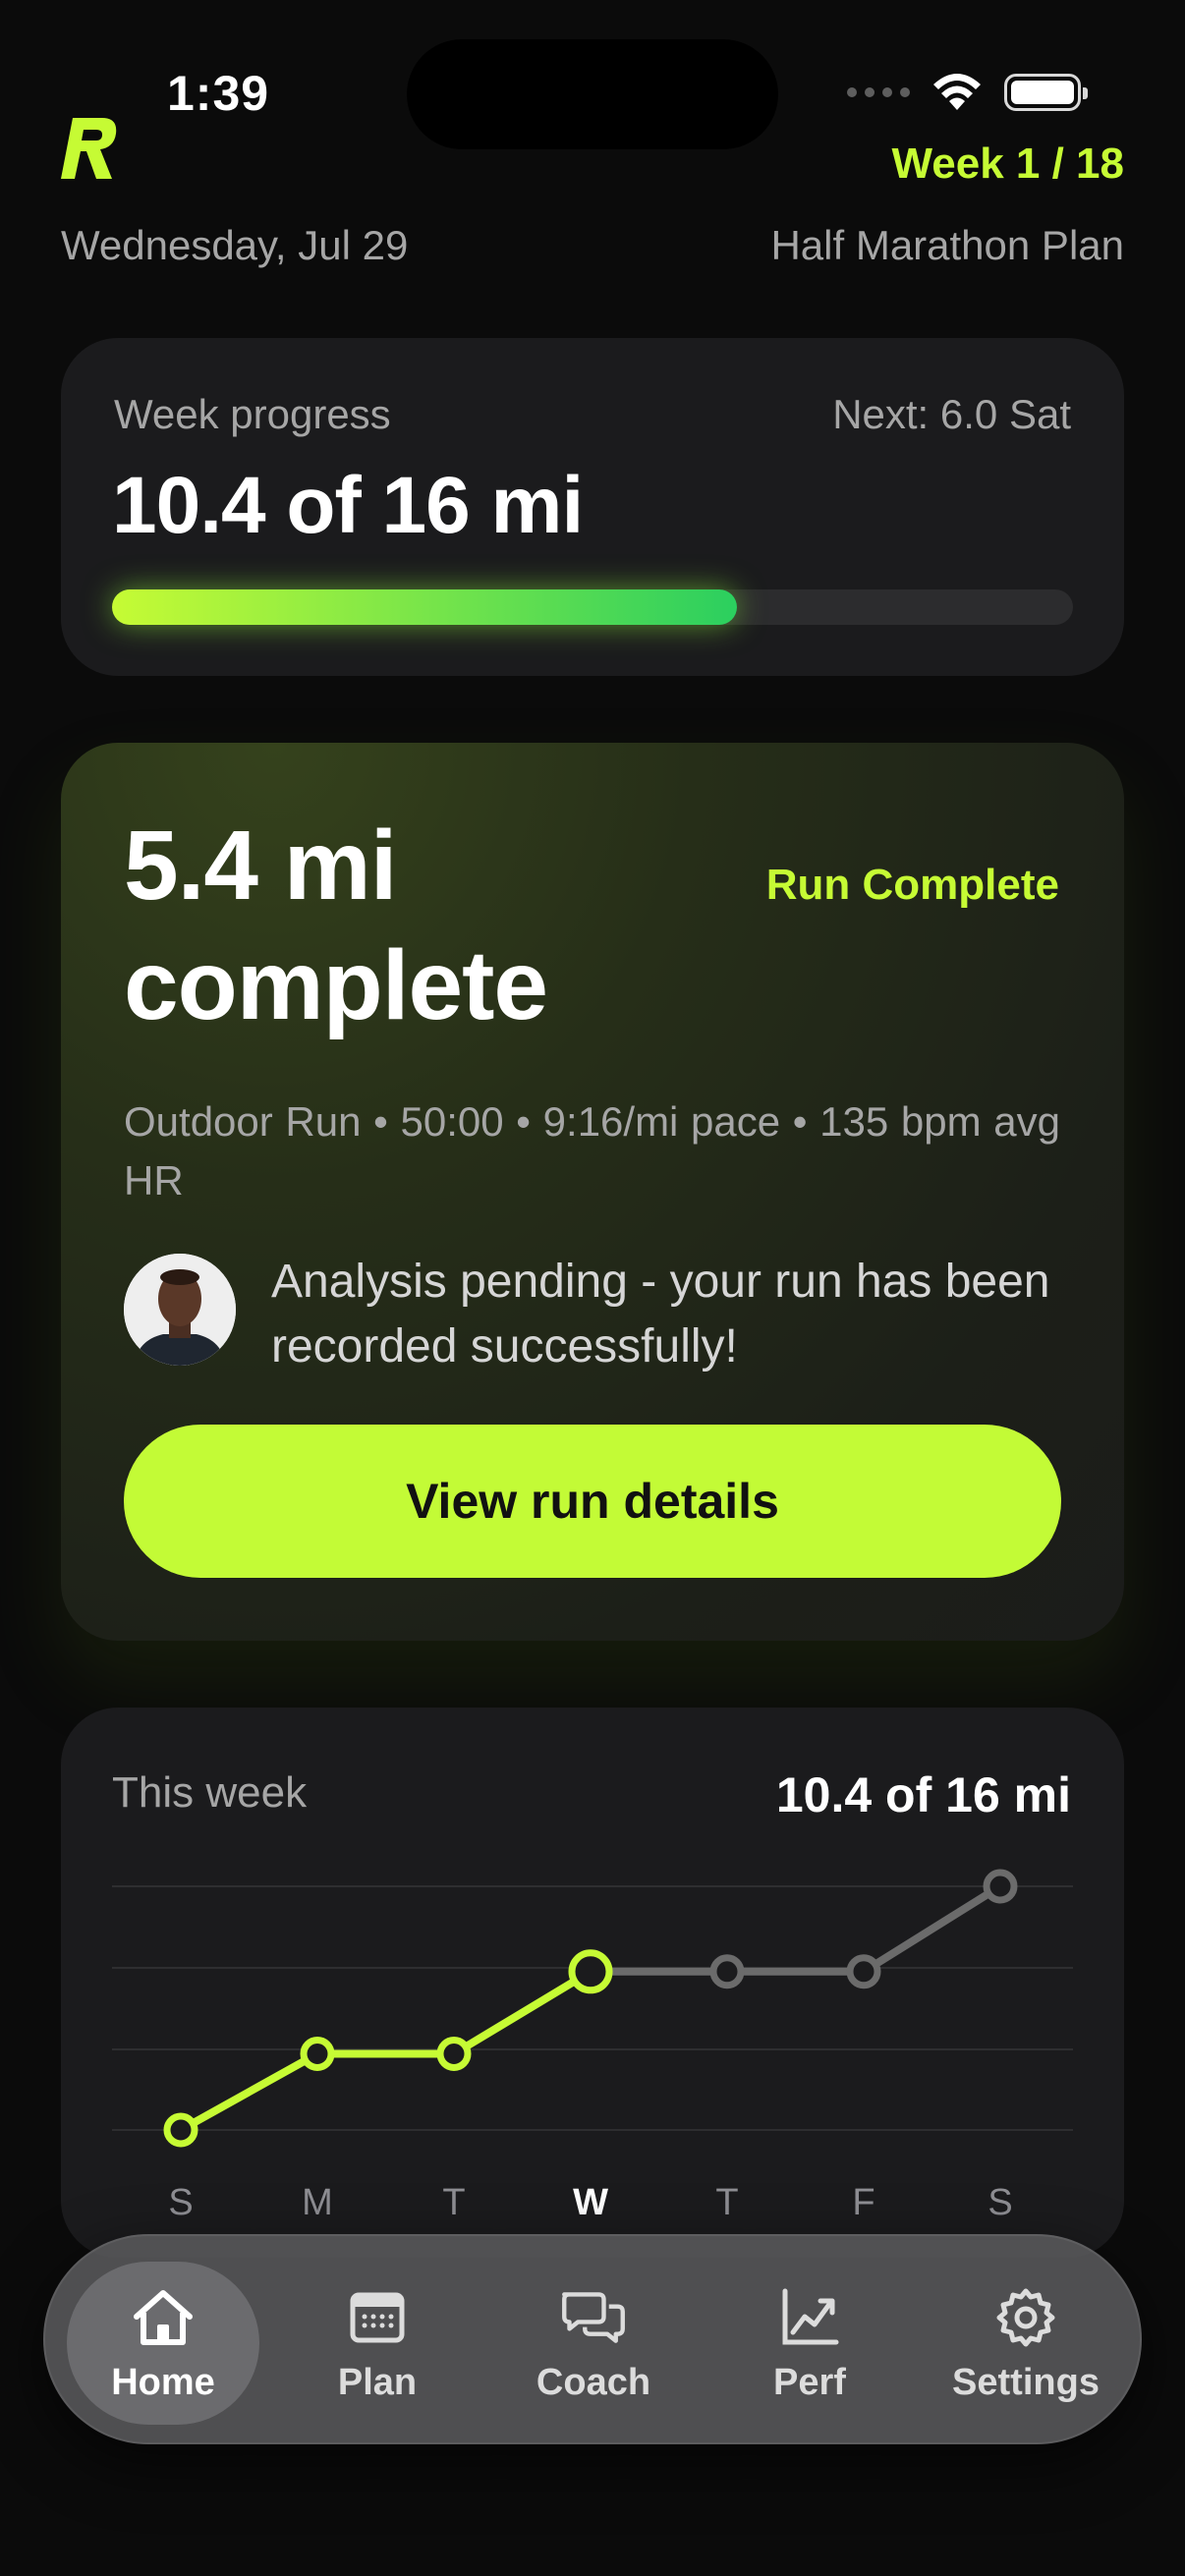 This screenshot has height=2576, width=1185. What do you see at coordinates (726, 2202) in the screenshot?
I see `chart-day-label-4: T` at bounding box center [726, 2202].